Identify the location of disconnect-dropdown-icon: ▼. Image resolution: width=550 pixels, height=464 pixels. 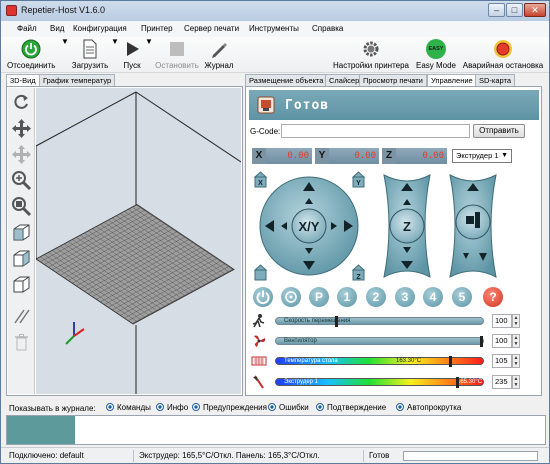
(65, 41).